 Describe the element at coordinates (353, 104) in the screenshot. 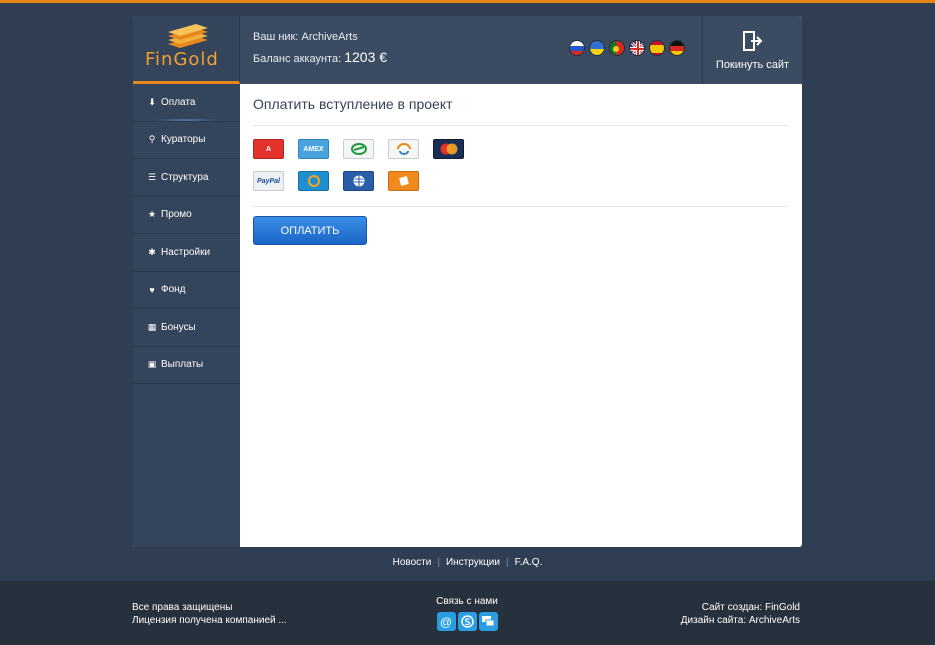

I see `page-title: Оплатить вступление в проект` at that location.